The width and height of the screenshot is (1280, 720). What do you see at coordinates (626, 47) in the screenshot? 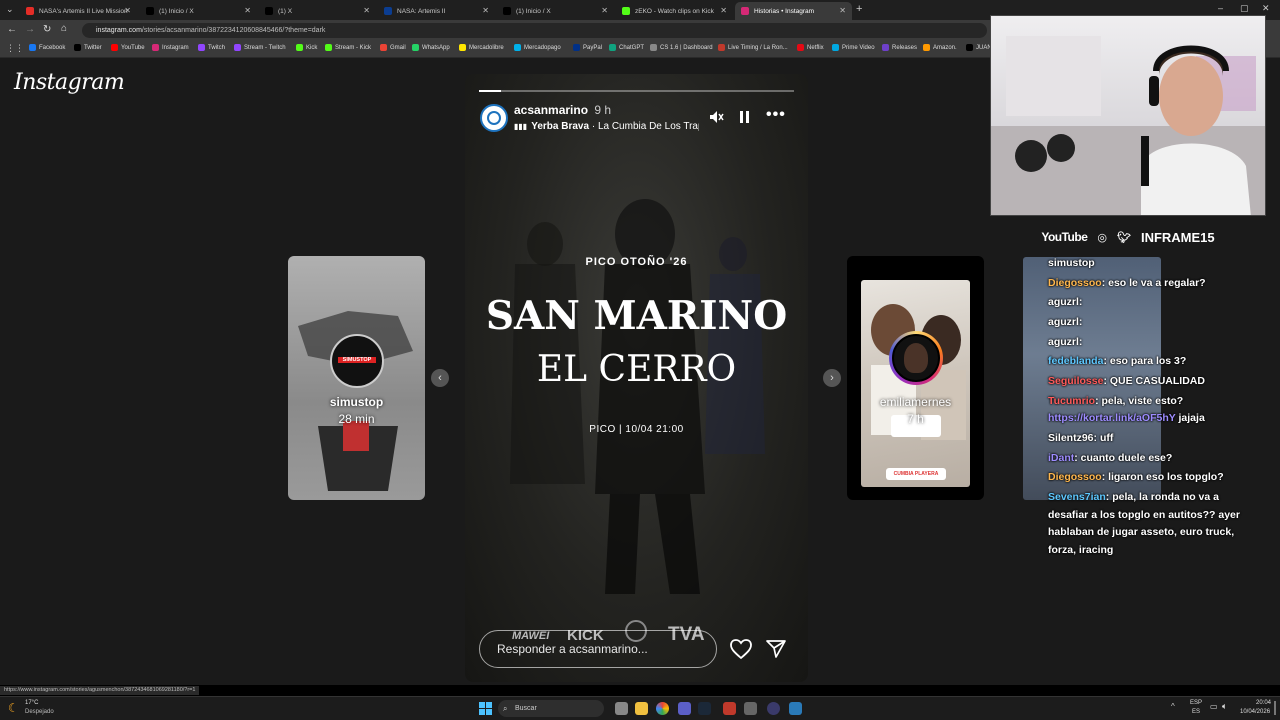
I see `bookmark-item: ChatGPT` at bounding box center [626, 47].